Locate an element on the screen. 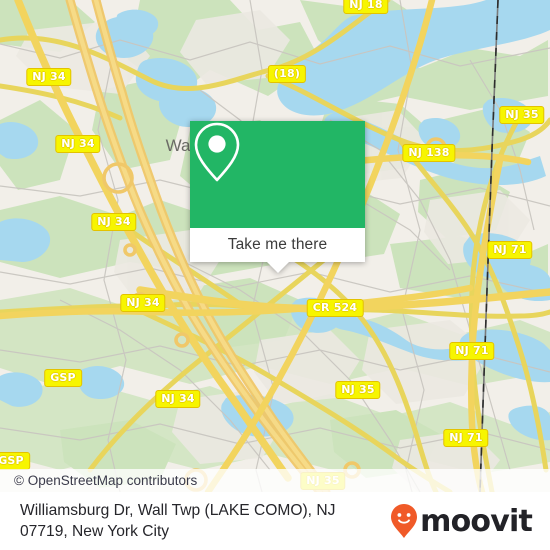 The width and height of the screenshot is (550, 550). road-shield: CR 524 is located at coordinates (335, 308).